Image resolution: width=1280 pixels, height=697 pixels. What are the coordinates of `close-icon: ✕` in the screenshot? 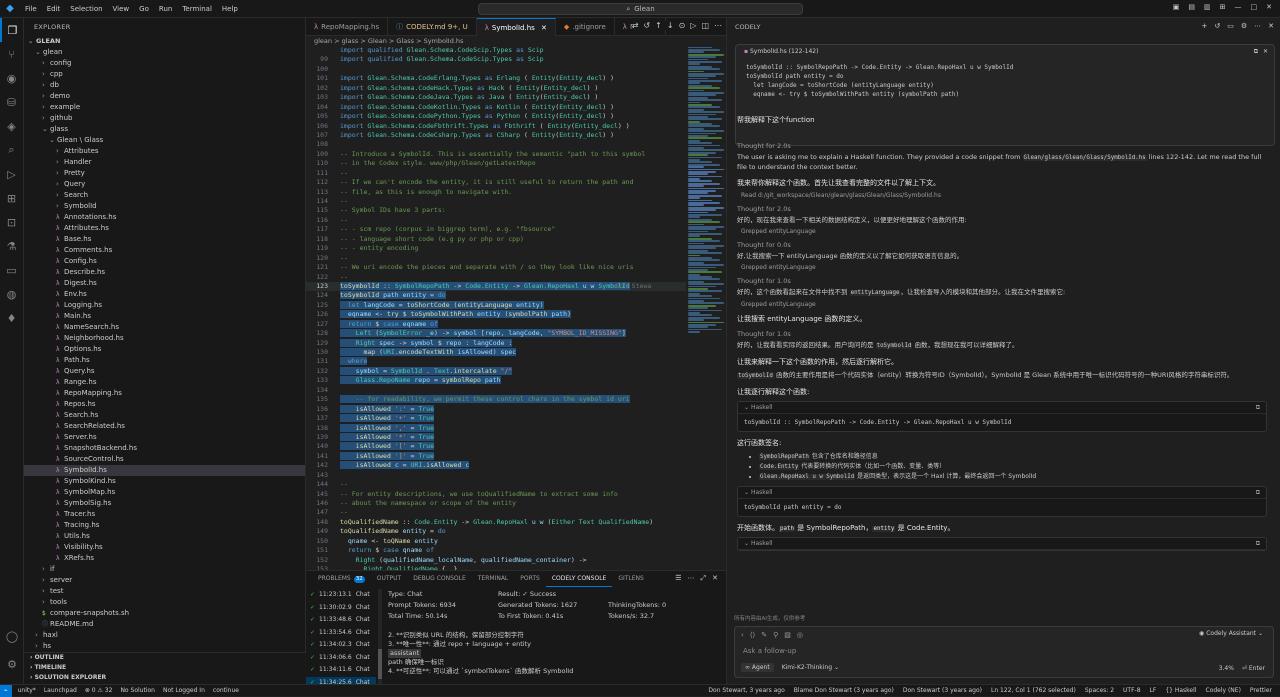 It's located at (1269, 7).